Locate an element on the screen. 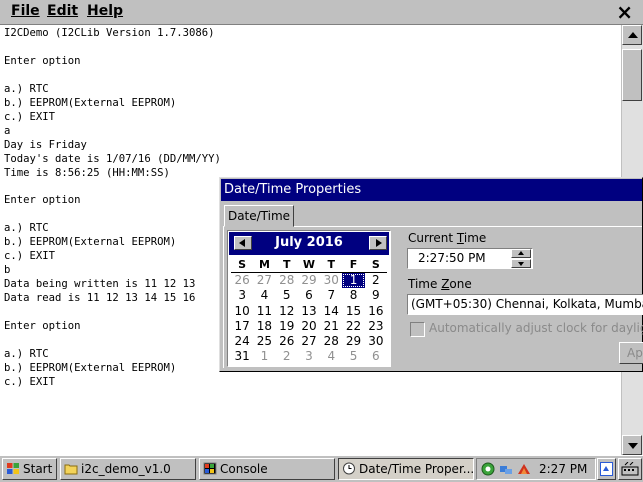 This screenshot has height=482, width=643. console-line: a is located at coordinates (7, 130).